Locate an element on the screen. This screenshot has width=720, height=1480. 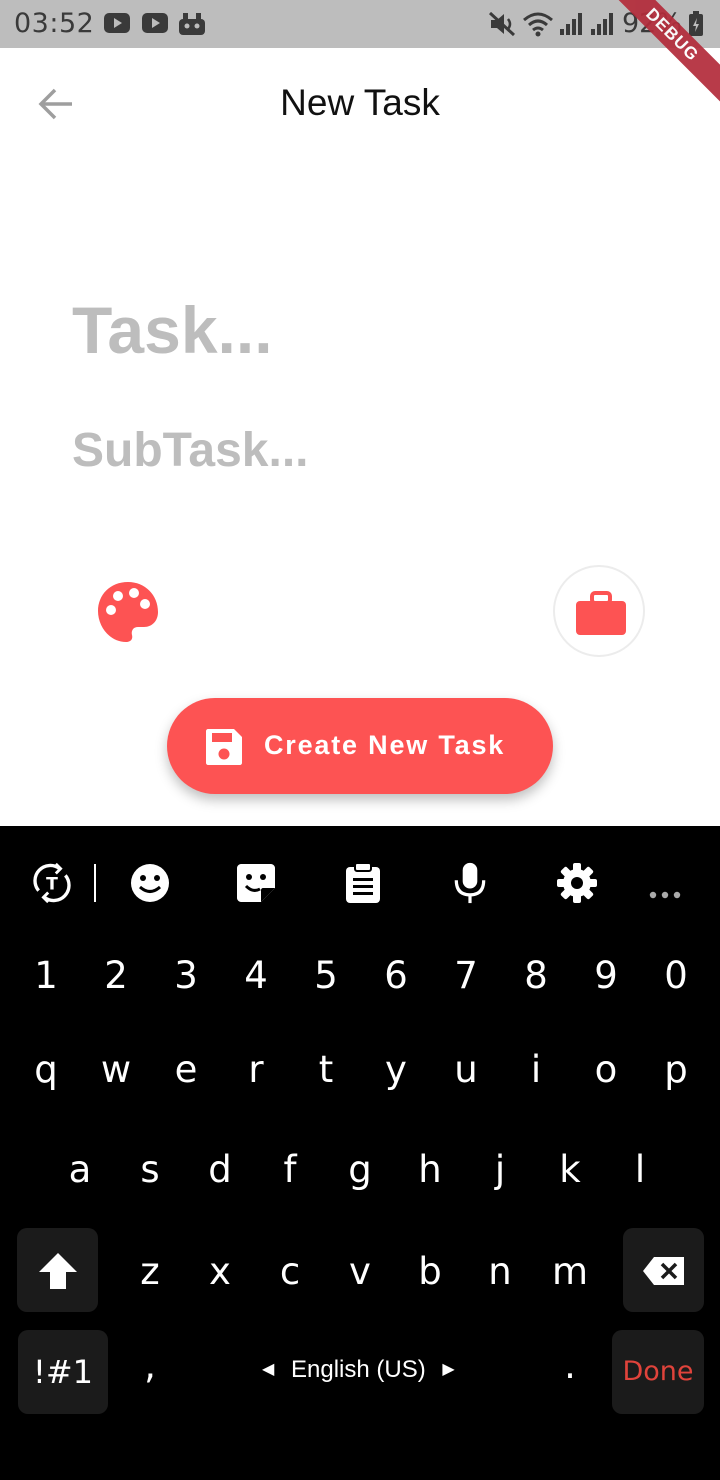
key-f: f is located at coordinates (290, 1169).